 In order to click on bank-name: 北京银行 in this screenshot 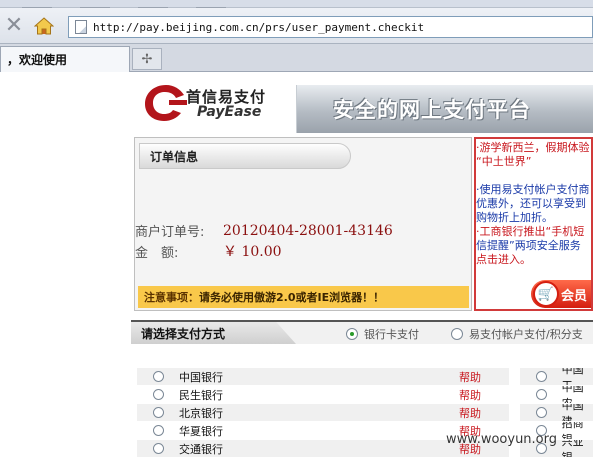, I will do `click(201, 413)`.